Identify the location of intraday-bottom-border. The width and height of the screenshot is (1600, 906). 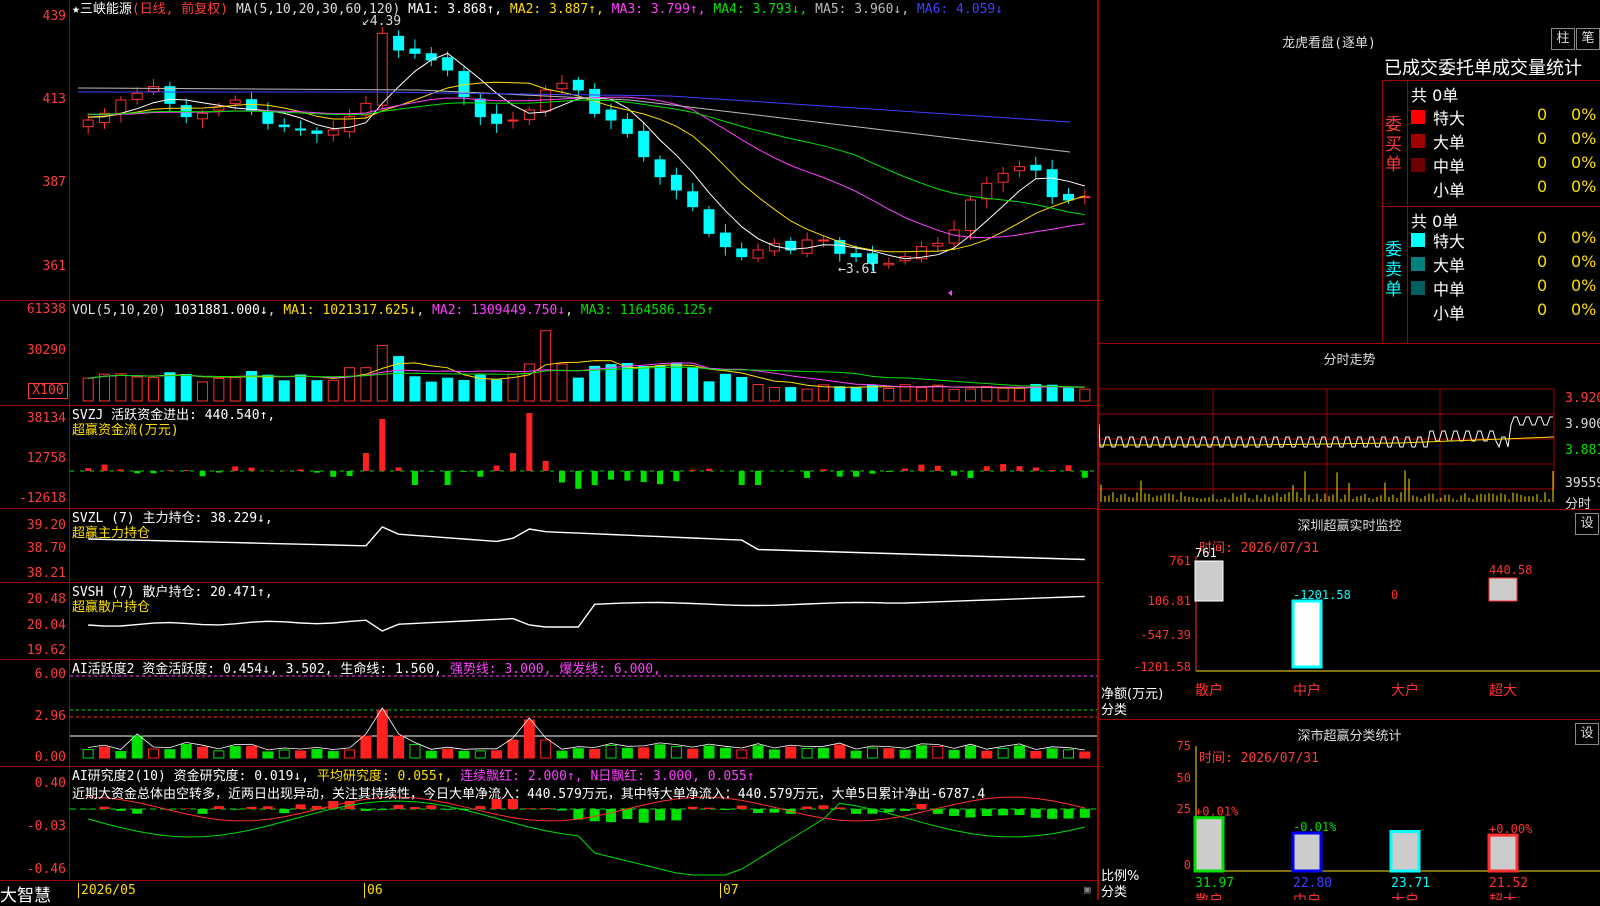
(1349, 509).